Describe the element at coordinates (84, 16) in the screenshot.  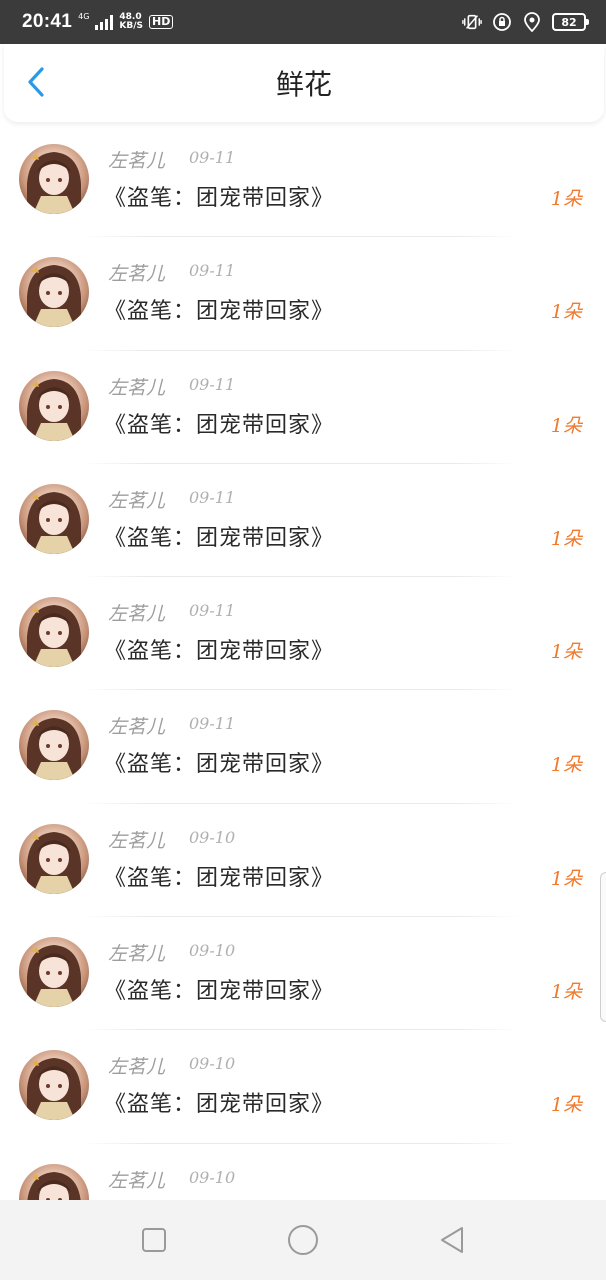
I see `network-type: 4G` at that location.